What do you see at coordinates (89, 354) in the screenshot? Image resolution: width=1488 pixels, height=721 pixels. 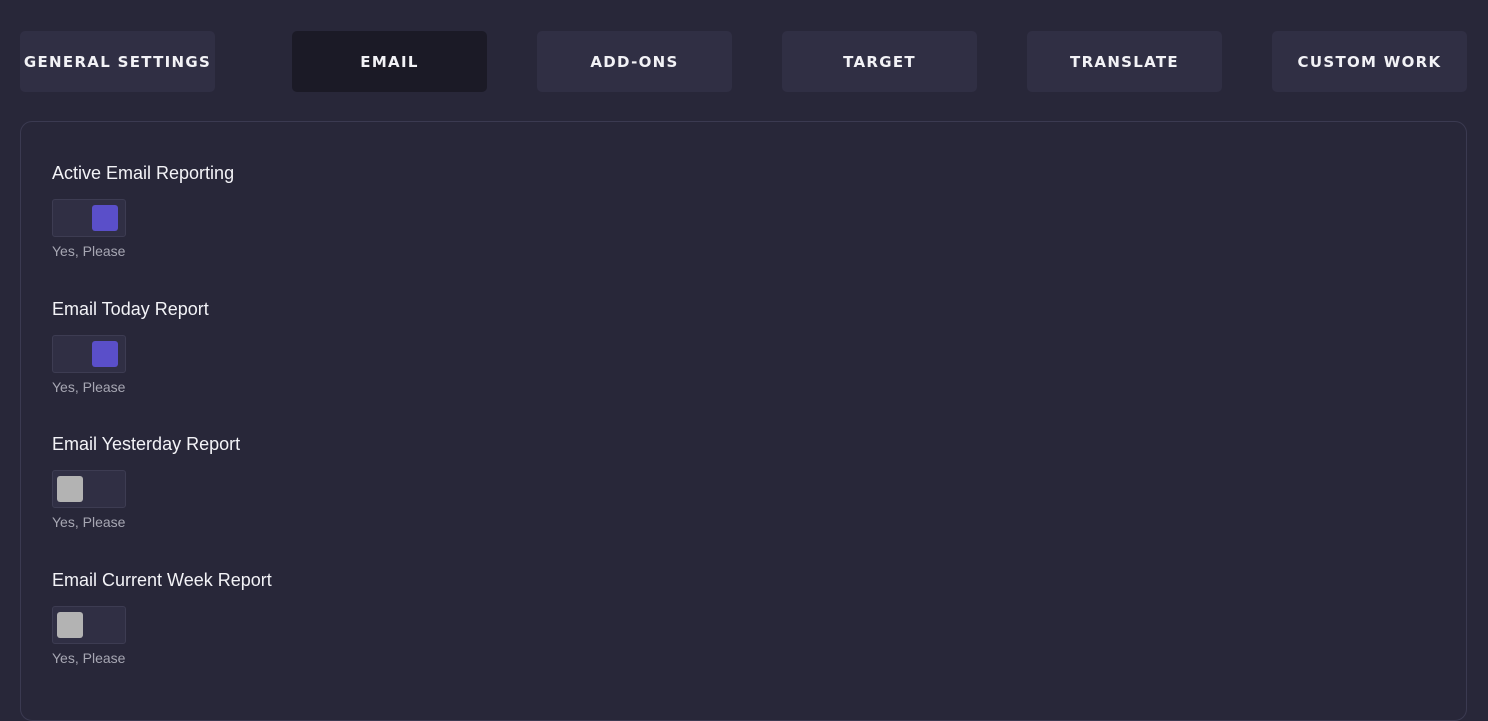 I see `email-today-report-toggle` at bounding box center [89, 354].